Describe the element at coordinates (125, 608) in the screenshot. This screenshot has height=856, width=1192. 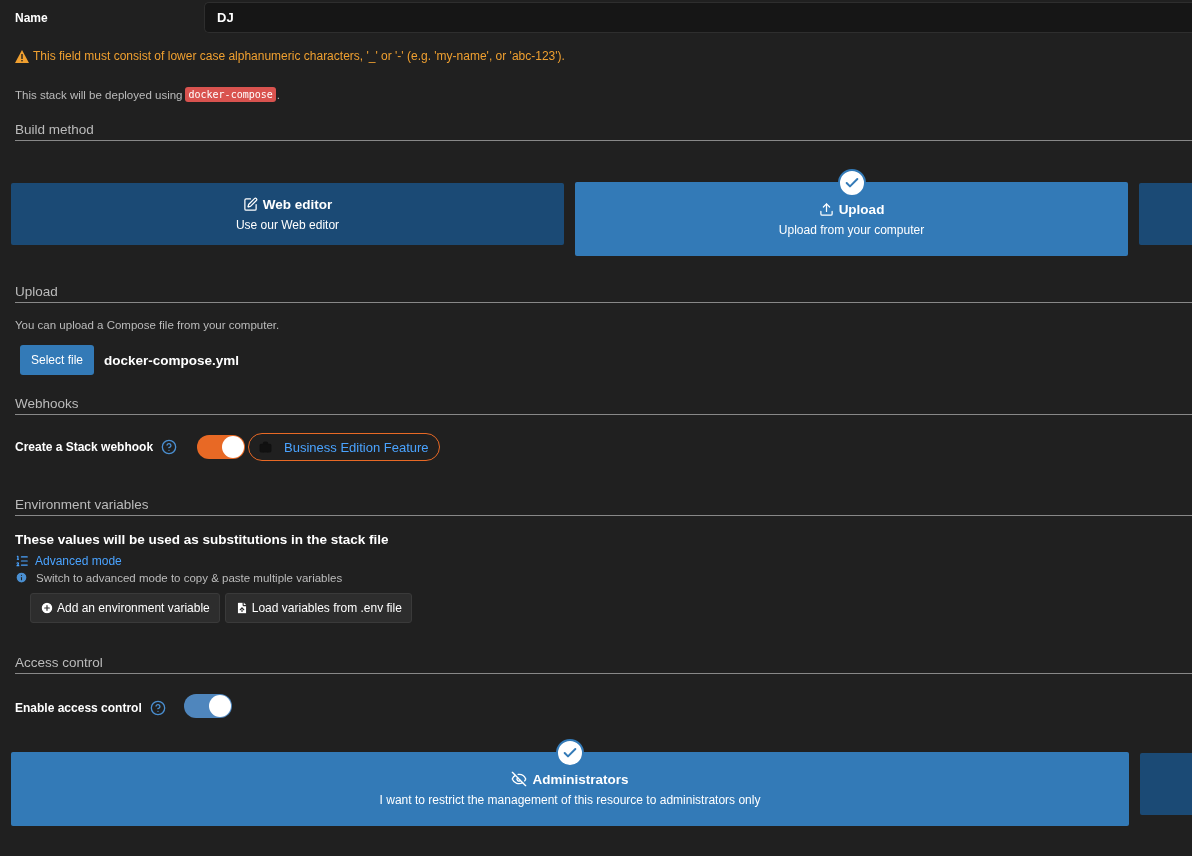
I see `action-button: Add an environment variable` at that location.